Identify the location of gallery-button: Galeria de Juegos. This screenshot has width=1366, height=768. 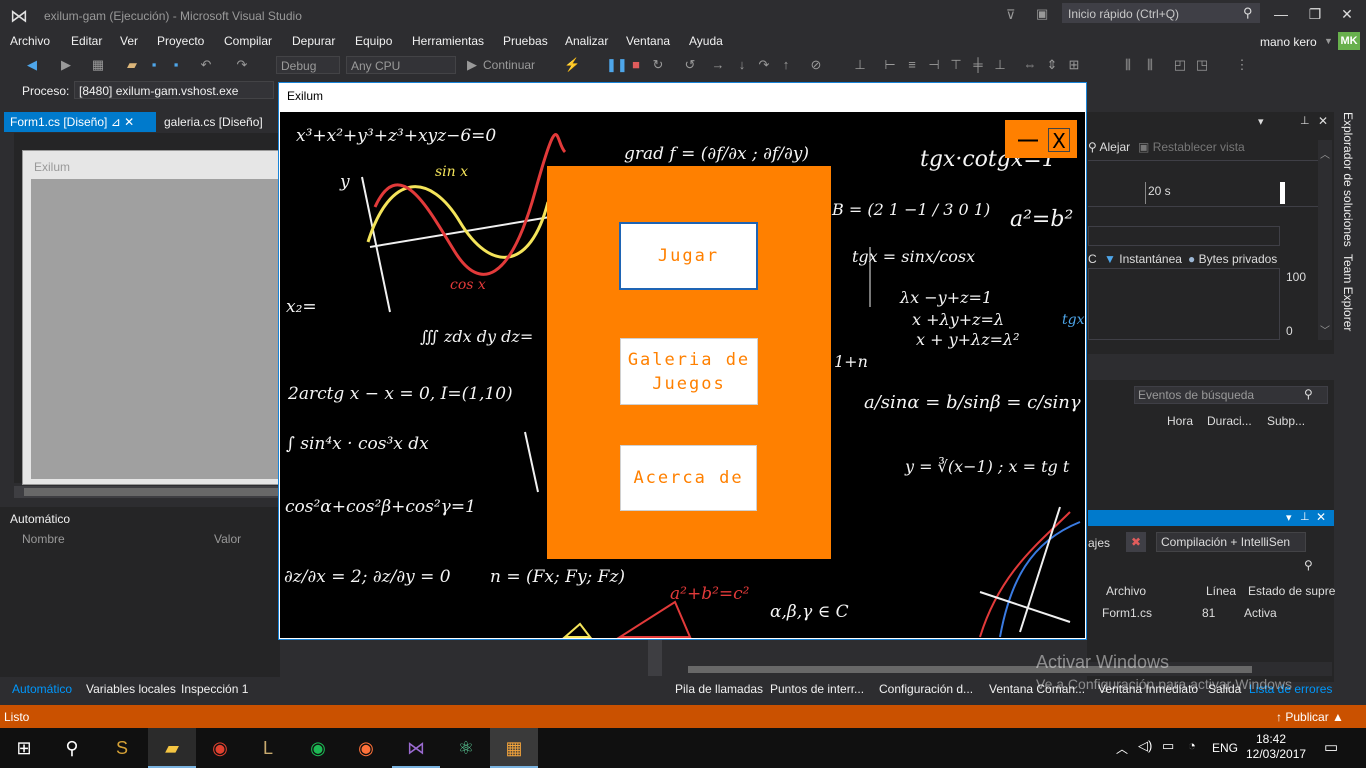
(689, 371).